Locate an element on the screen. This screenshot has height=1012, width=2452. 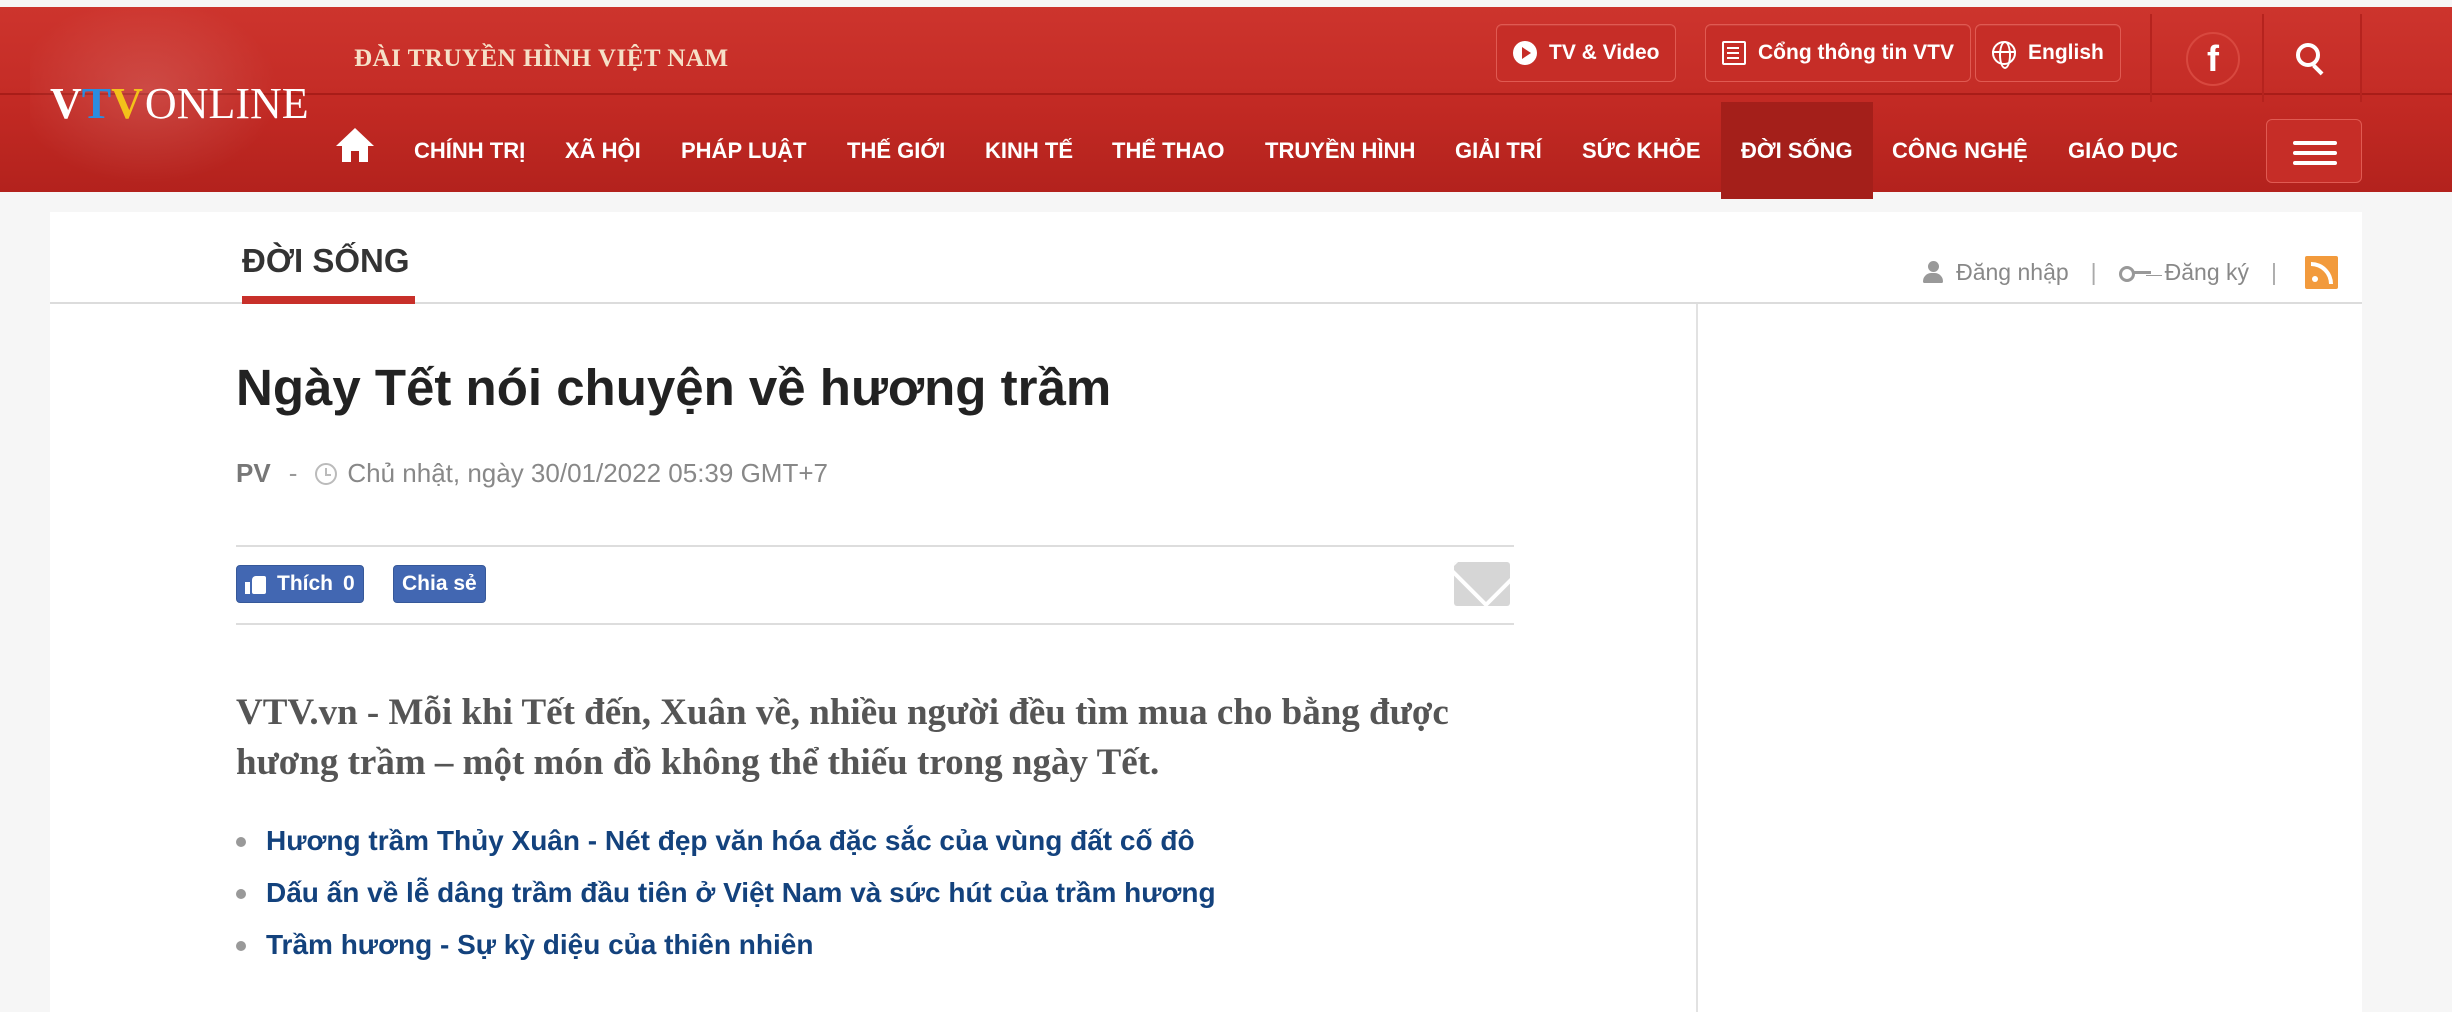
nav-item-the-gioi: THẾ GIỚI is located at coordinates (896, 150).